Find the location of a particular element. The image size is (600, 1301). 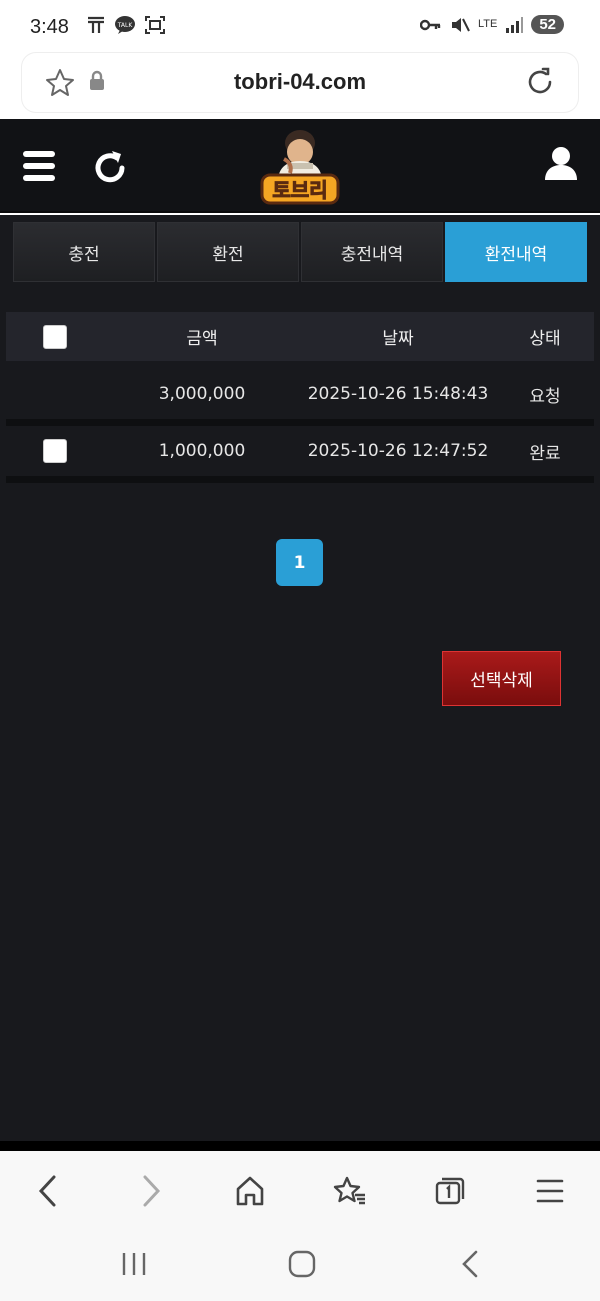

row-status: 완료 is located at coordinates (545, 453).